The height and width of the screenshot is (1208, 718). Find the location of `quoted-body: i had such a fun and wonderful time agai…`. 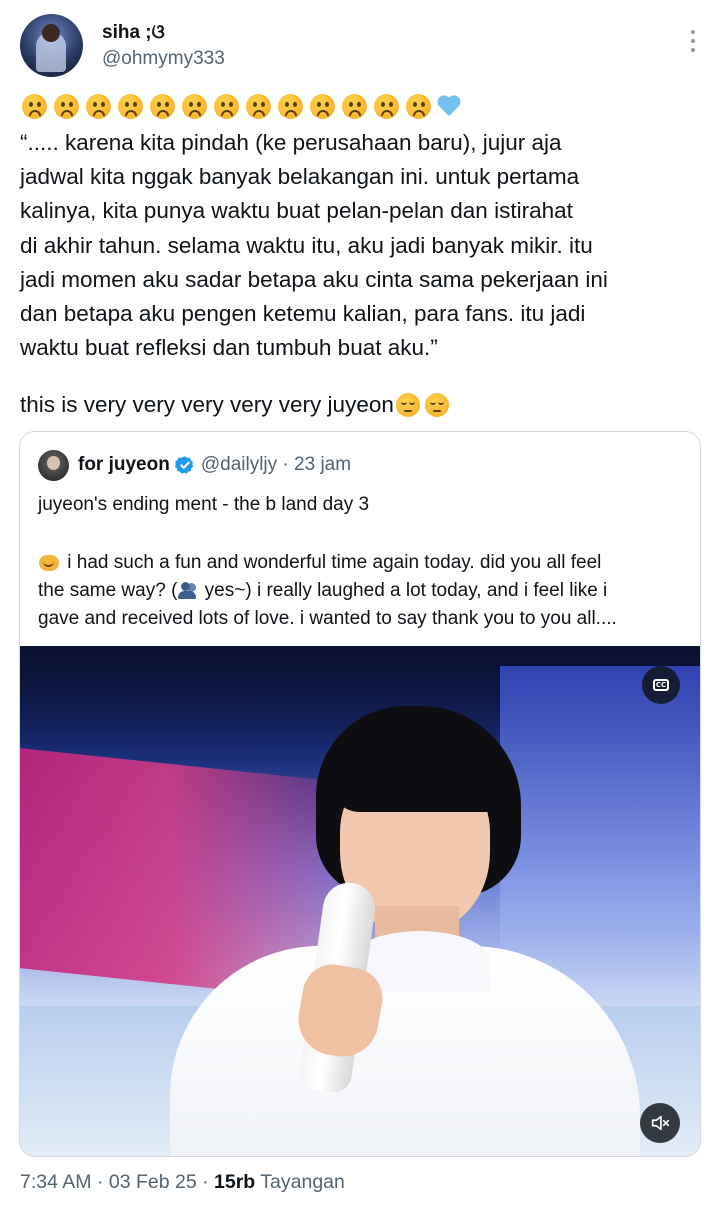

quoted-body: i had such a fun and wonderful time agai… is located at coordinates (363, 591).